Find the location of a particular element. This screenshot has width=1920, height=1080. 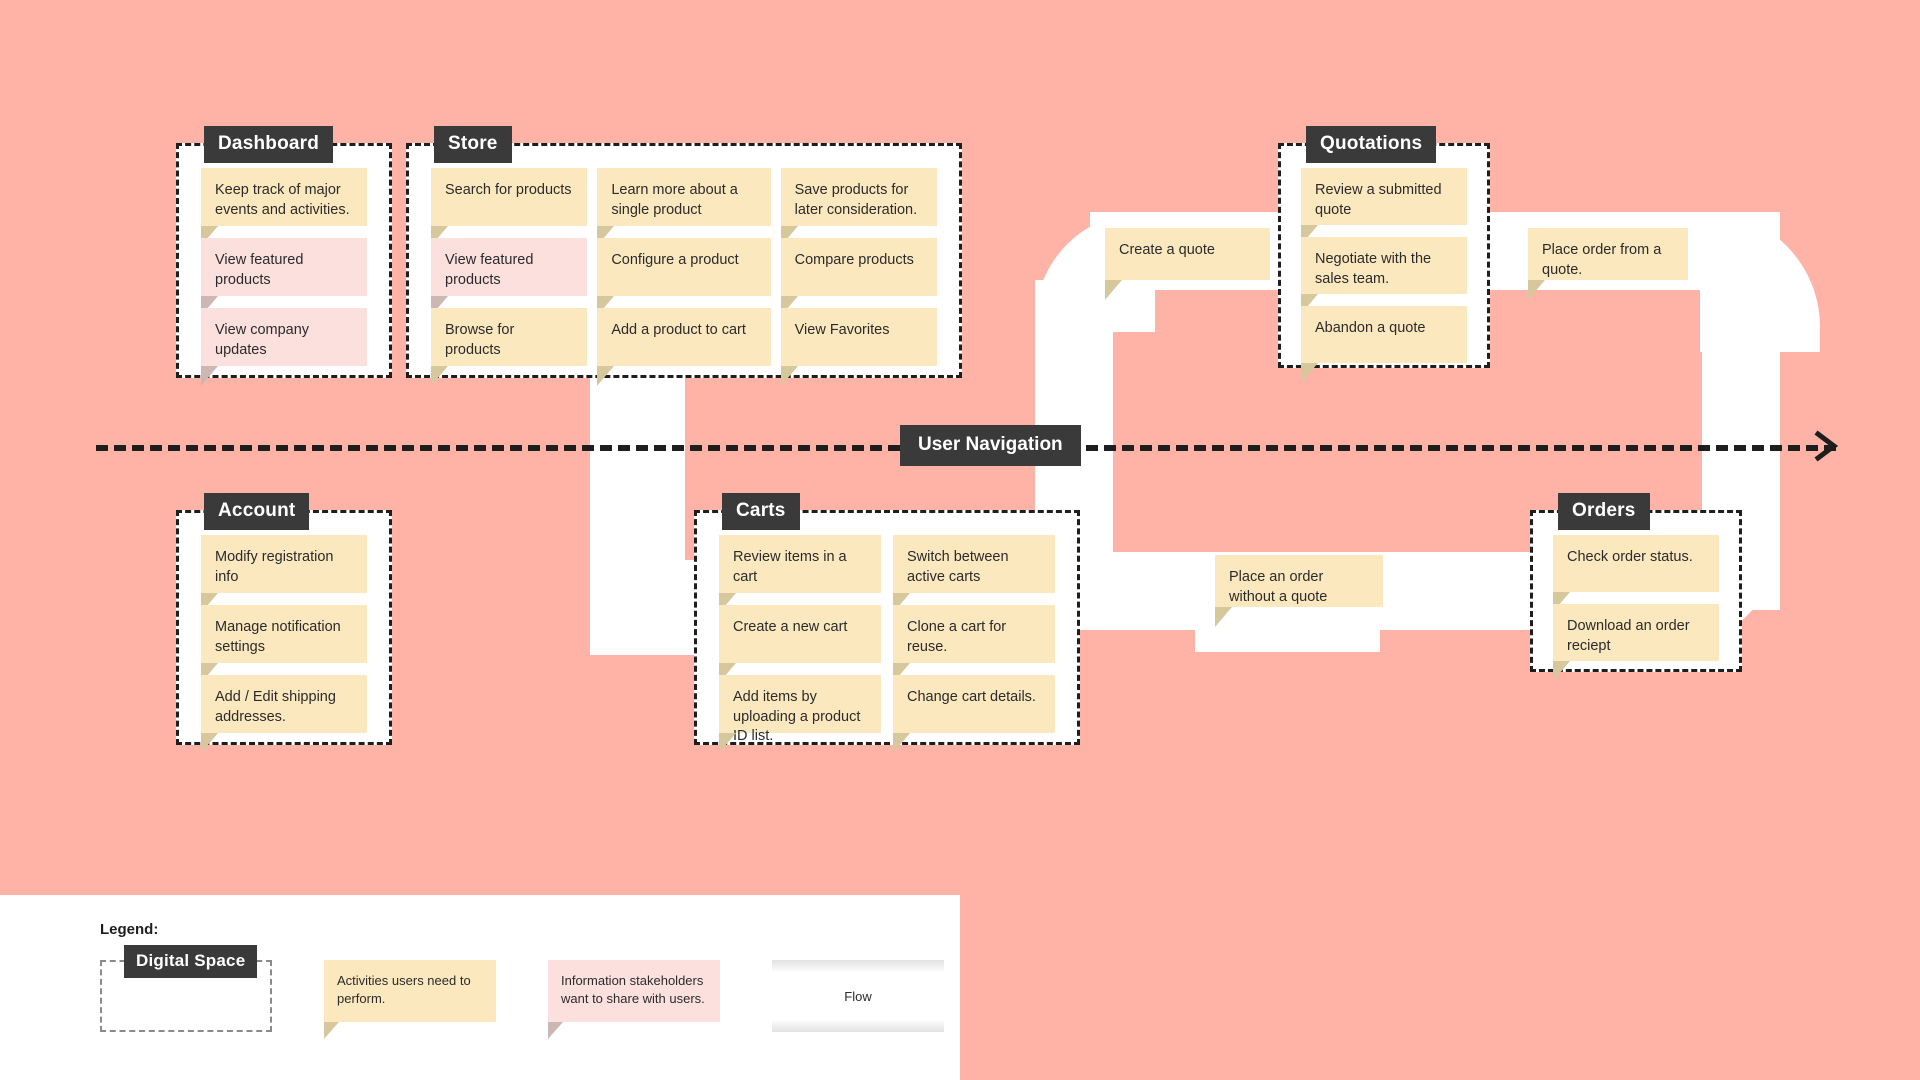

sticky-note: Browse for products is located at coordinates (509, 347).